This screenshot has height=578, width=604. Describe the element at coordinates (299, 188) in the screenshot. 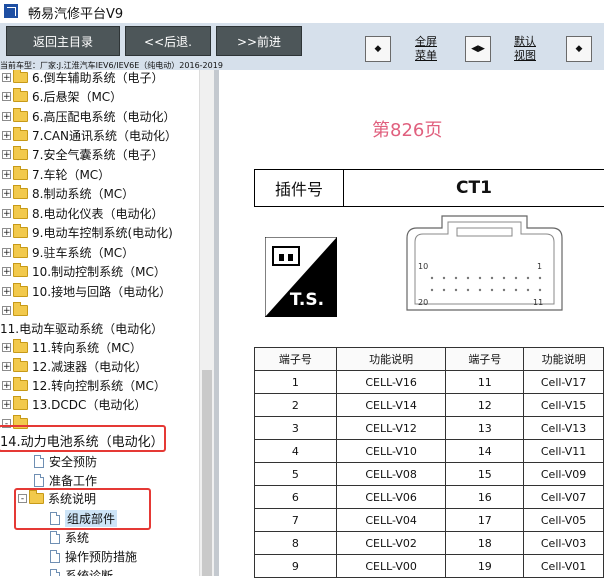

I see `connector-header-label: 插件号` at that location.